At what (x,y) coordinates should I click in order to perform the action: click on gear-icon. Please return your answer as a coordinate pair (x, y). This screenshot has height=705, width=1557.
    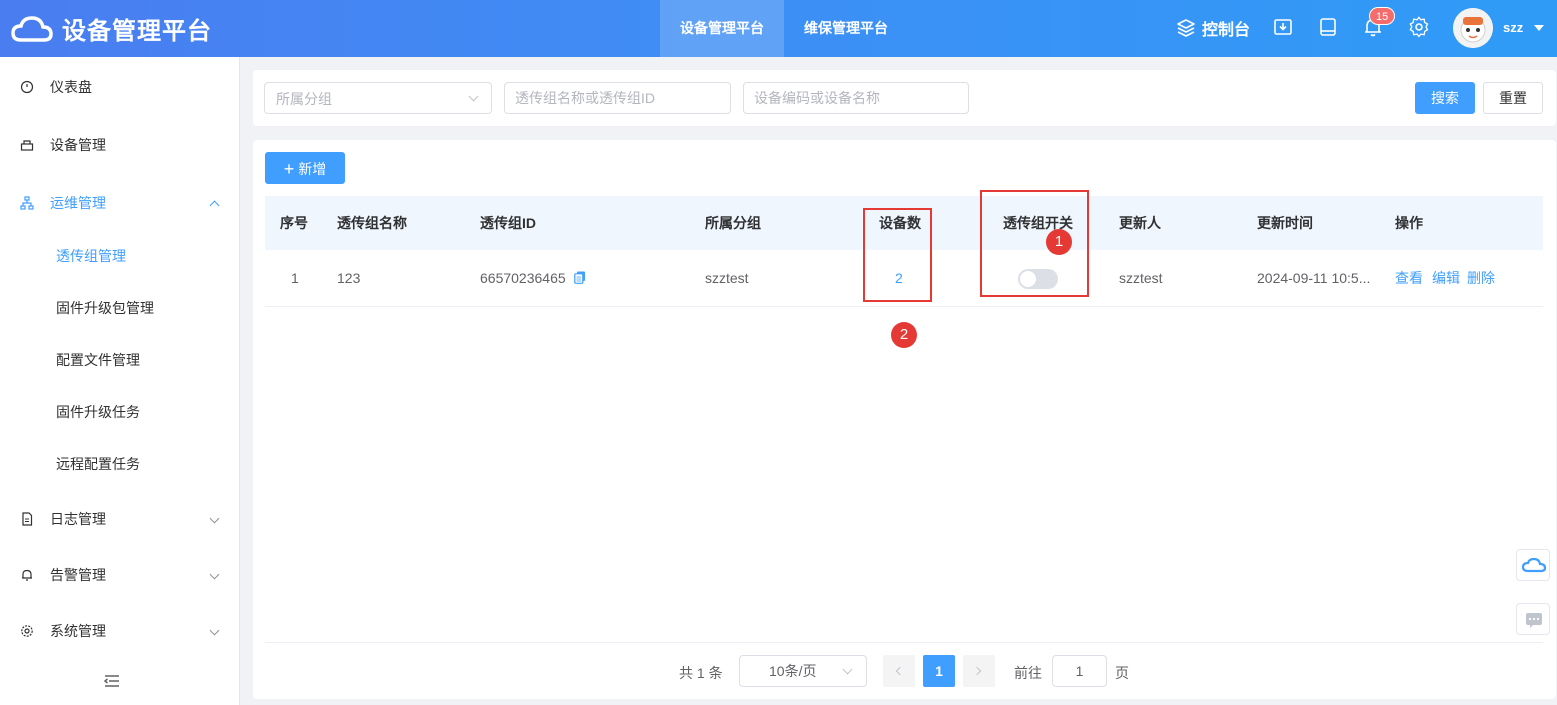
    Looking at the image, I should click on (27, 631).